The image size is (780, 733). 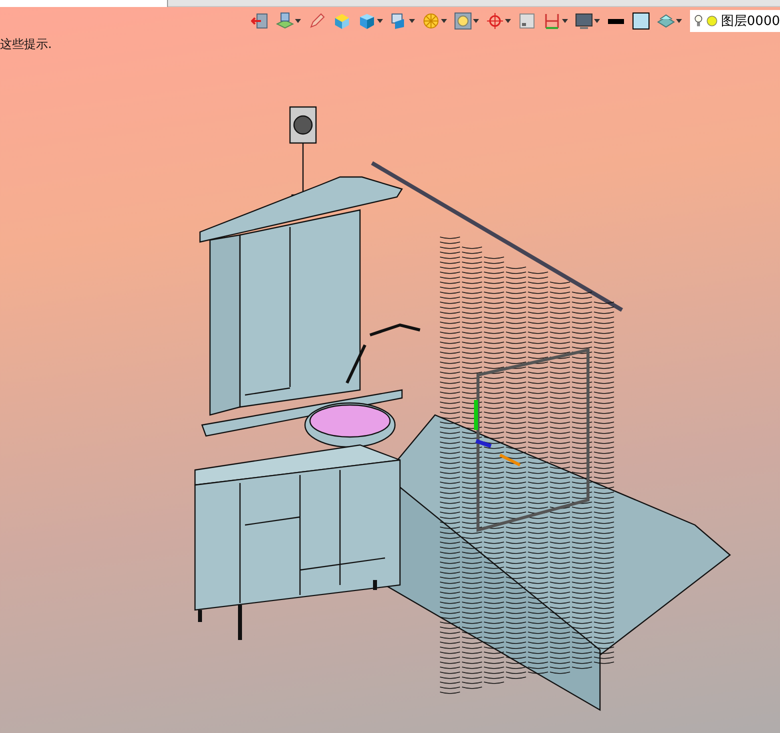 I want to click on cube-icon, so click(x=367, y=21).